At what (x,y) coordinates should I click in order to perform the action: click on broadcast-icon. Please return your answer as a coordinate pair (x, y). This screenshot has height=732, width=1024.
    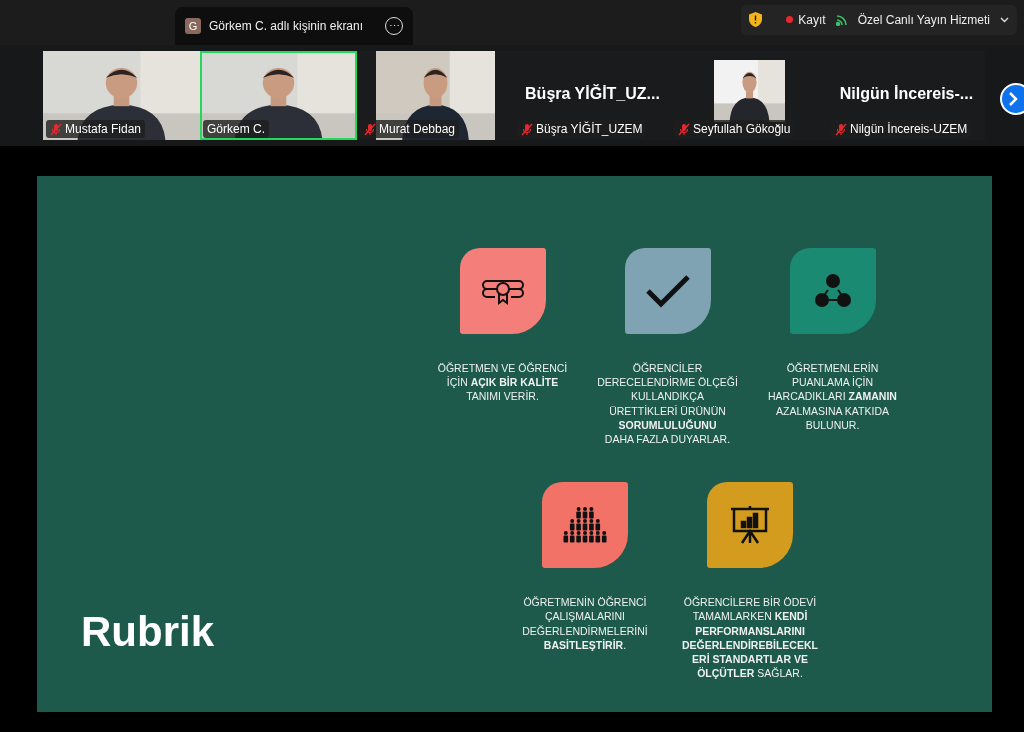
    Looking at the image, I should click on (841, 19).